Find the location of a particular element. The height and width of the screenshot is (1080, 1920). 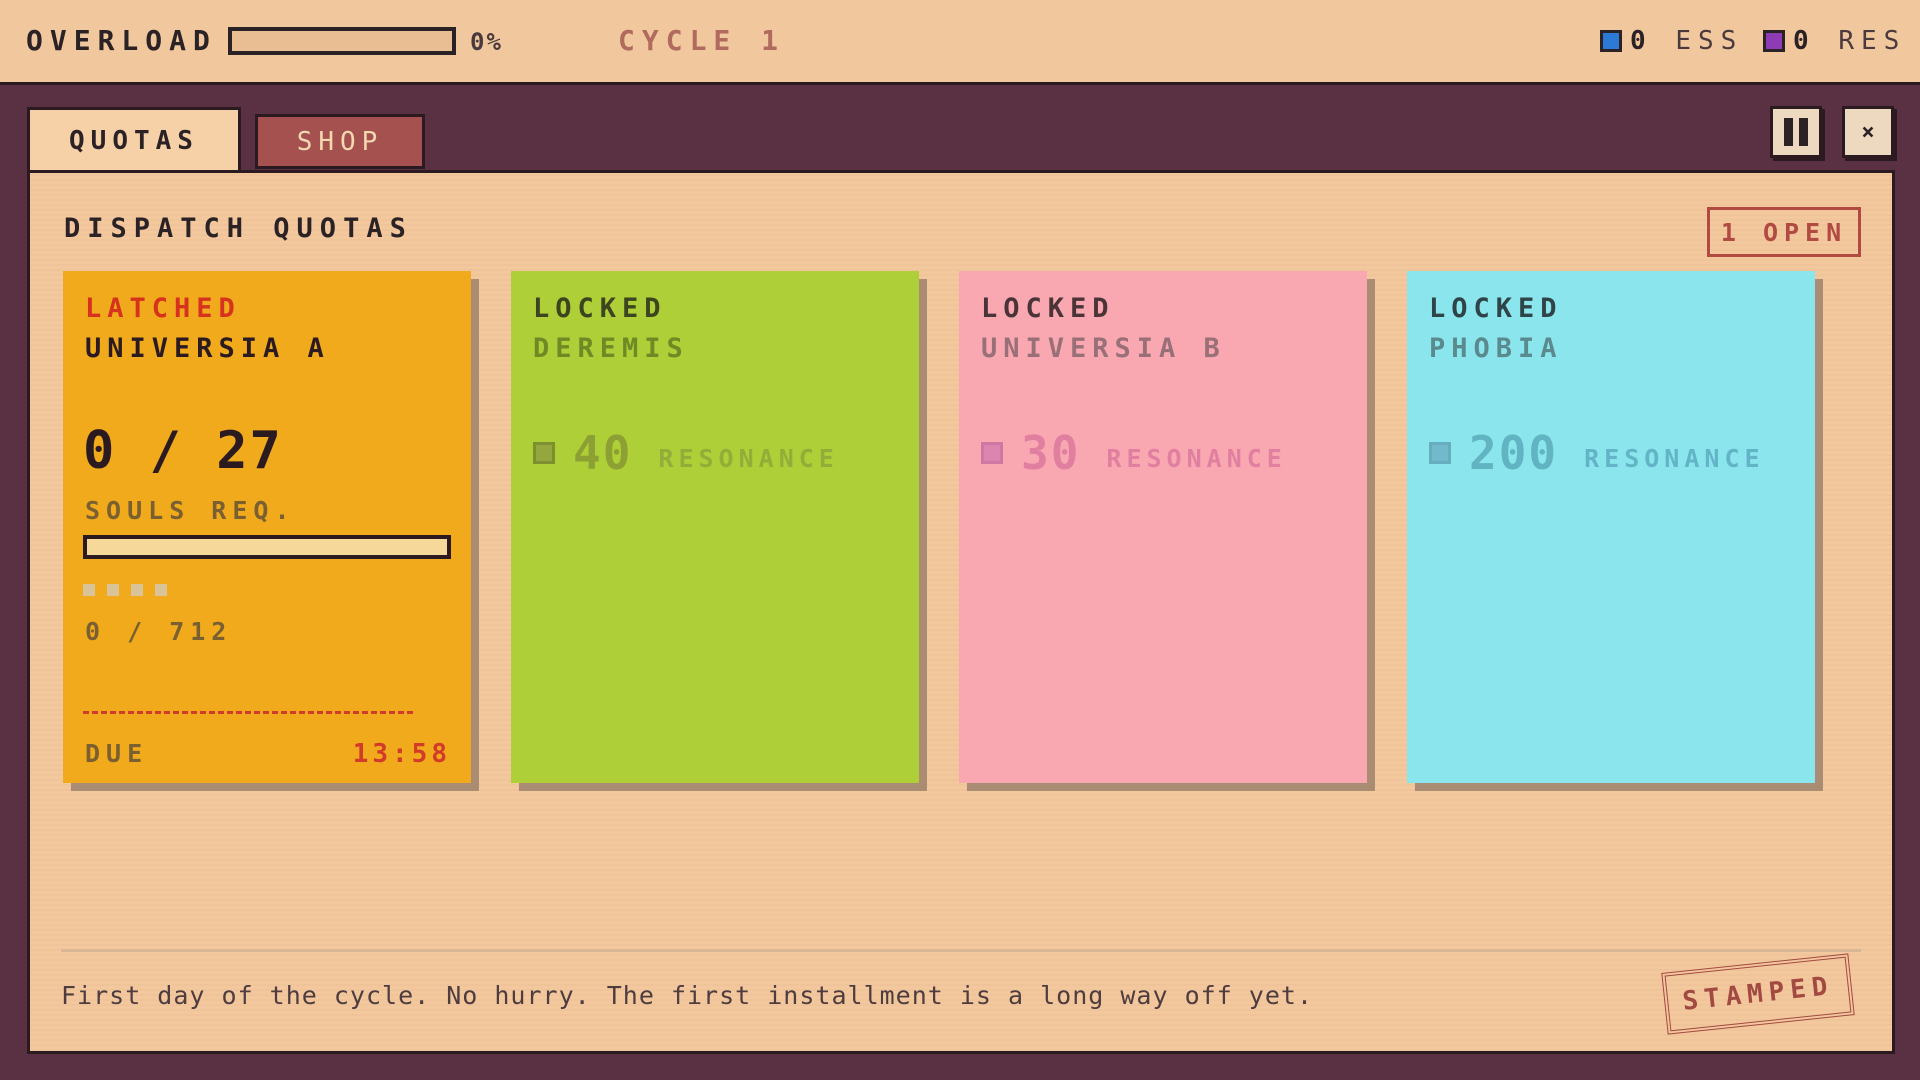

unlock-cost: 40 RESONANCE is located at coordinates (686, 453).